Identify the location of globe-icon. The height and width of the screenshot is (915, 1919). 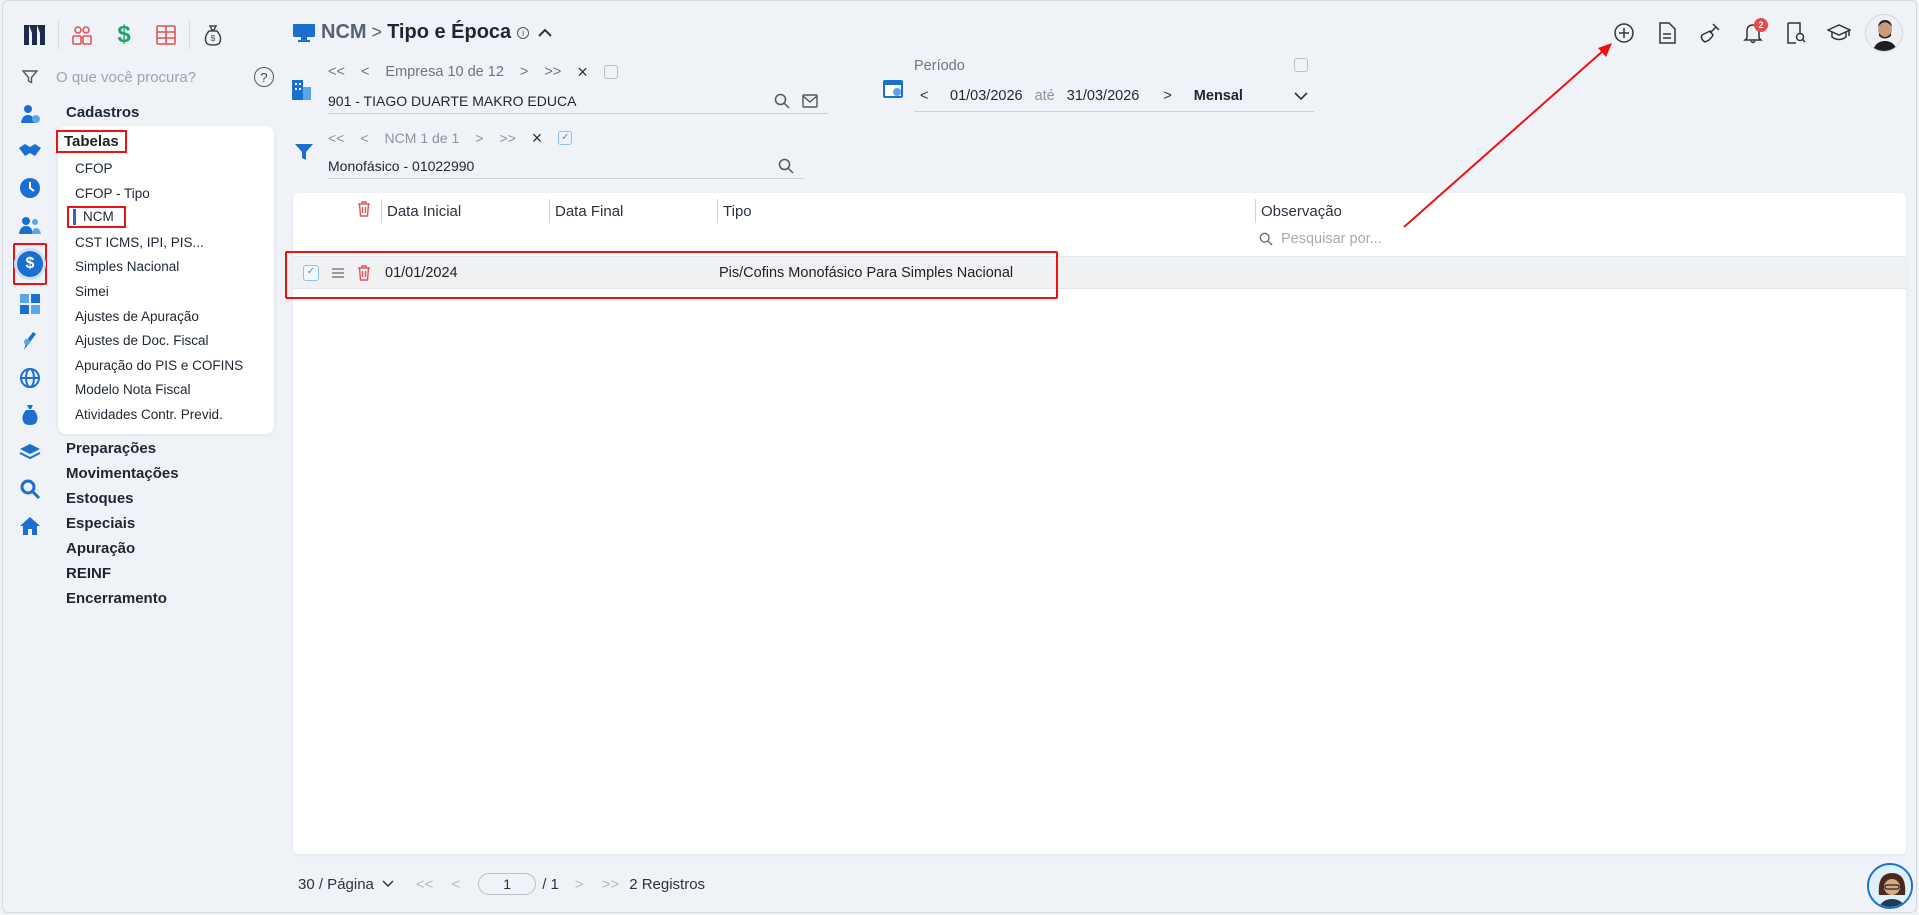
(30, 377).